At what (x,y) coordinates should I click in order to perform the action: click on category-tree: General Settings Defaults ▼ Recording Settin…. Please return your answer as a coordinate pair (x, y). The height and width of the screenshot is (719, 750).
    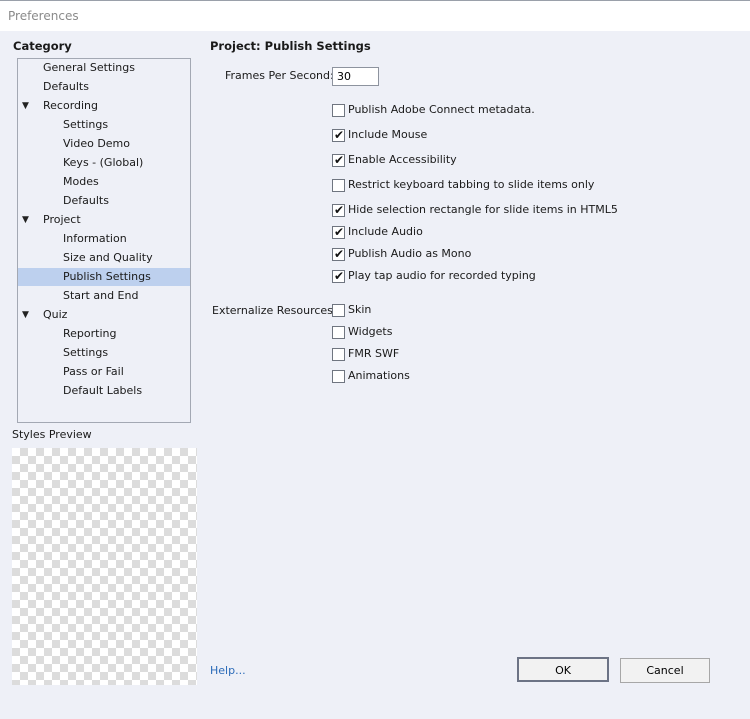
    Looking at the image, I should click on (104, 240).